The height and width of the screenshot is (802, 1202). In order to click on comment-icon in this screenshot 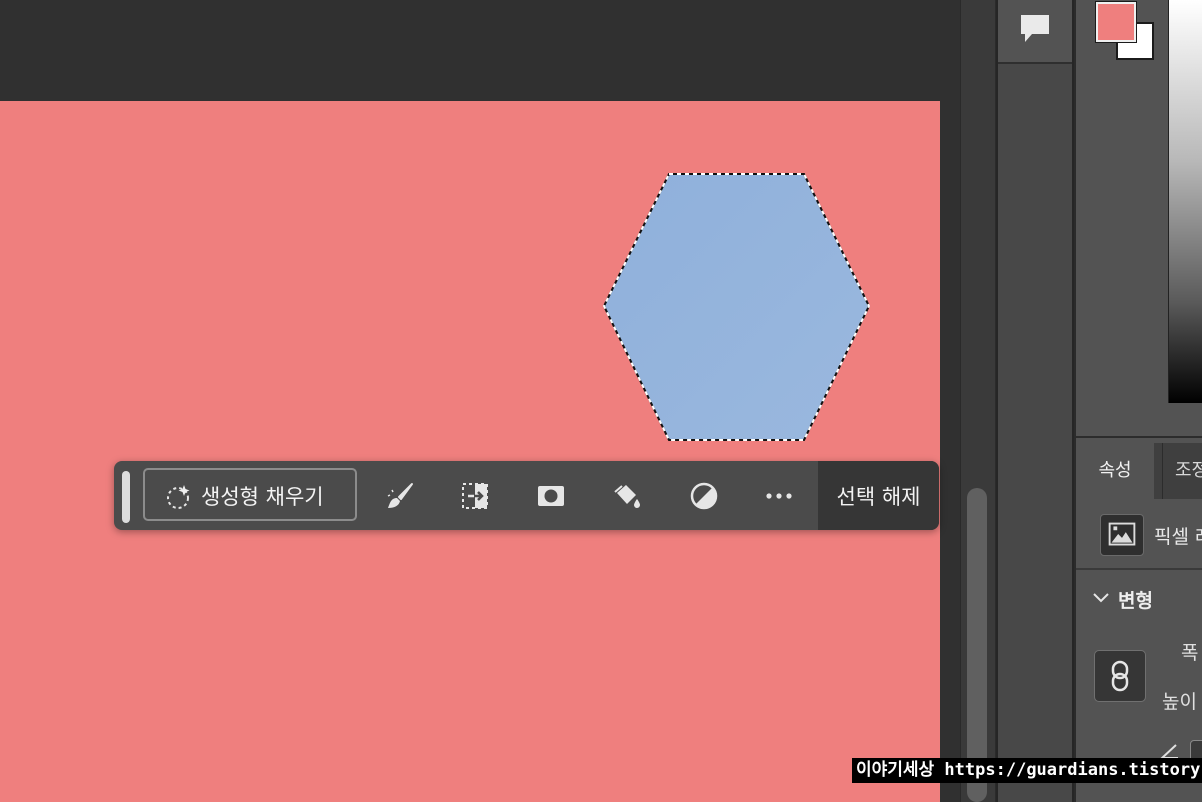, I will do `click(1035, 29)`.